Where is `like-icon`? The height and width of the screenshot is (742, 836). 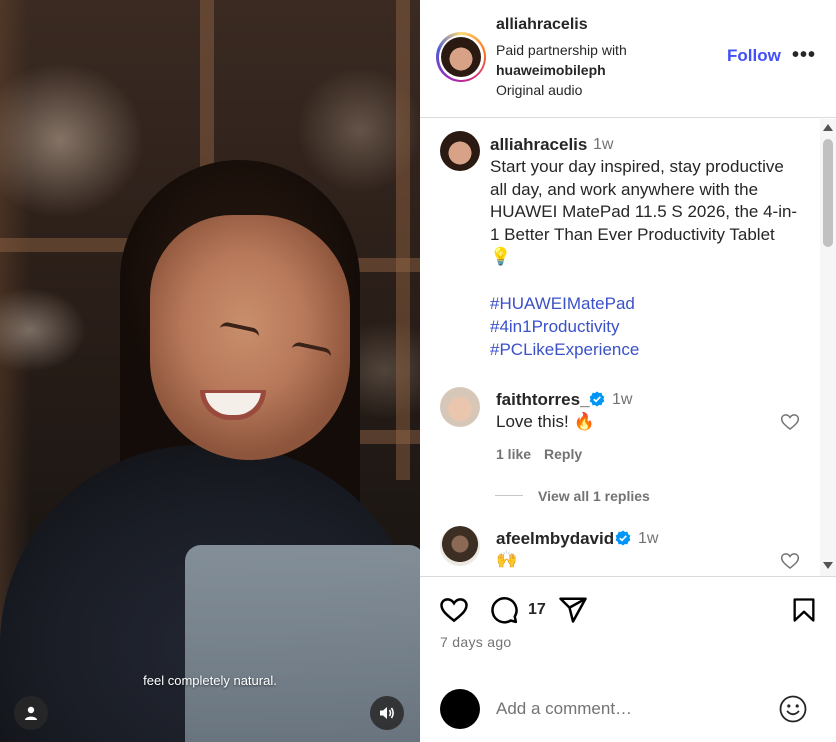 like-icon is located at coordinates (454, 610).